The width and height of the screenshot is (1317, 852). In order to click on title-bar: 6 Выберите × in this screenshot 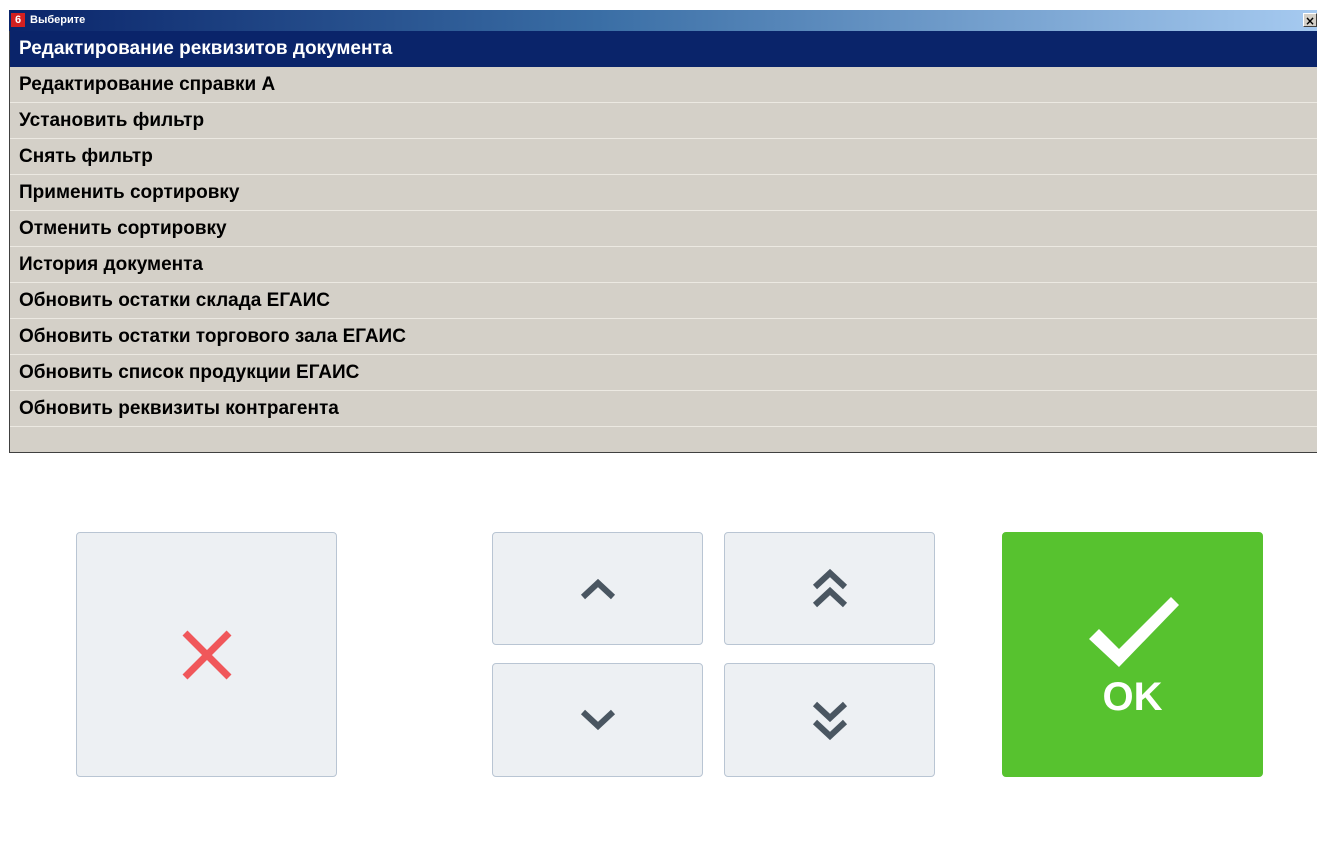, I will do `click(663, 20)`.